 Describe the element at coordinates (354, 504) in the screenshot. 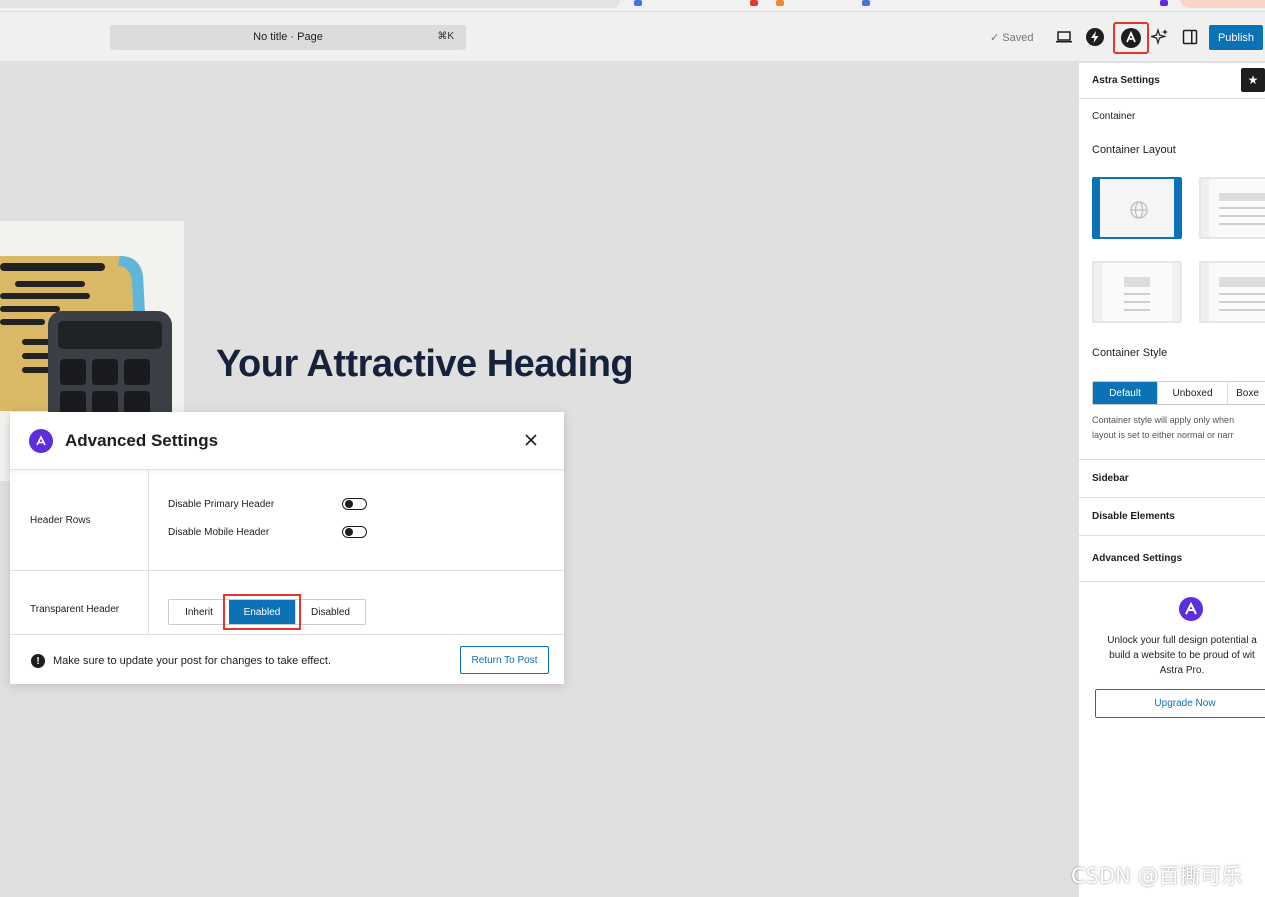

I see `disable-primary-header-toggle` at that location.